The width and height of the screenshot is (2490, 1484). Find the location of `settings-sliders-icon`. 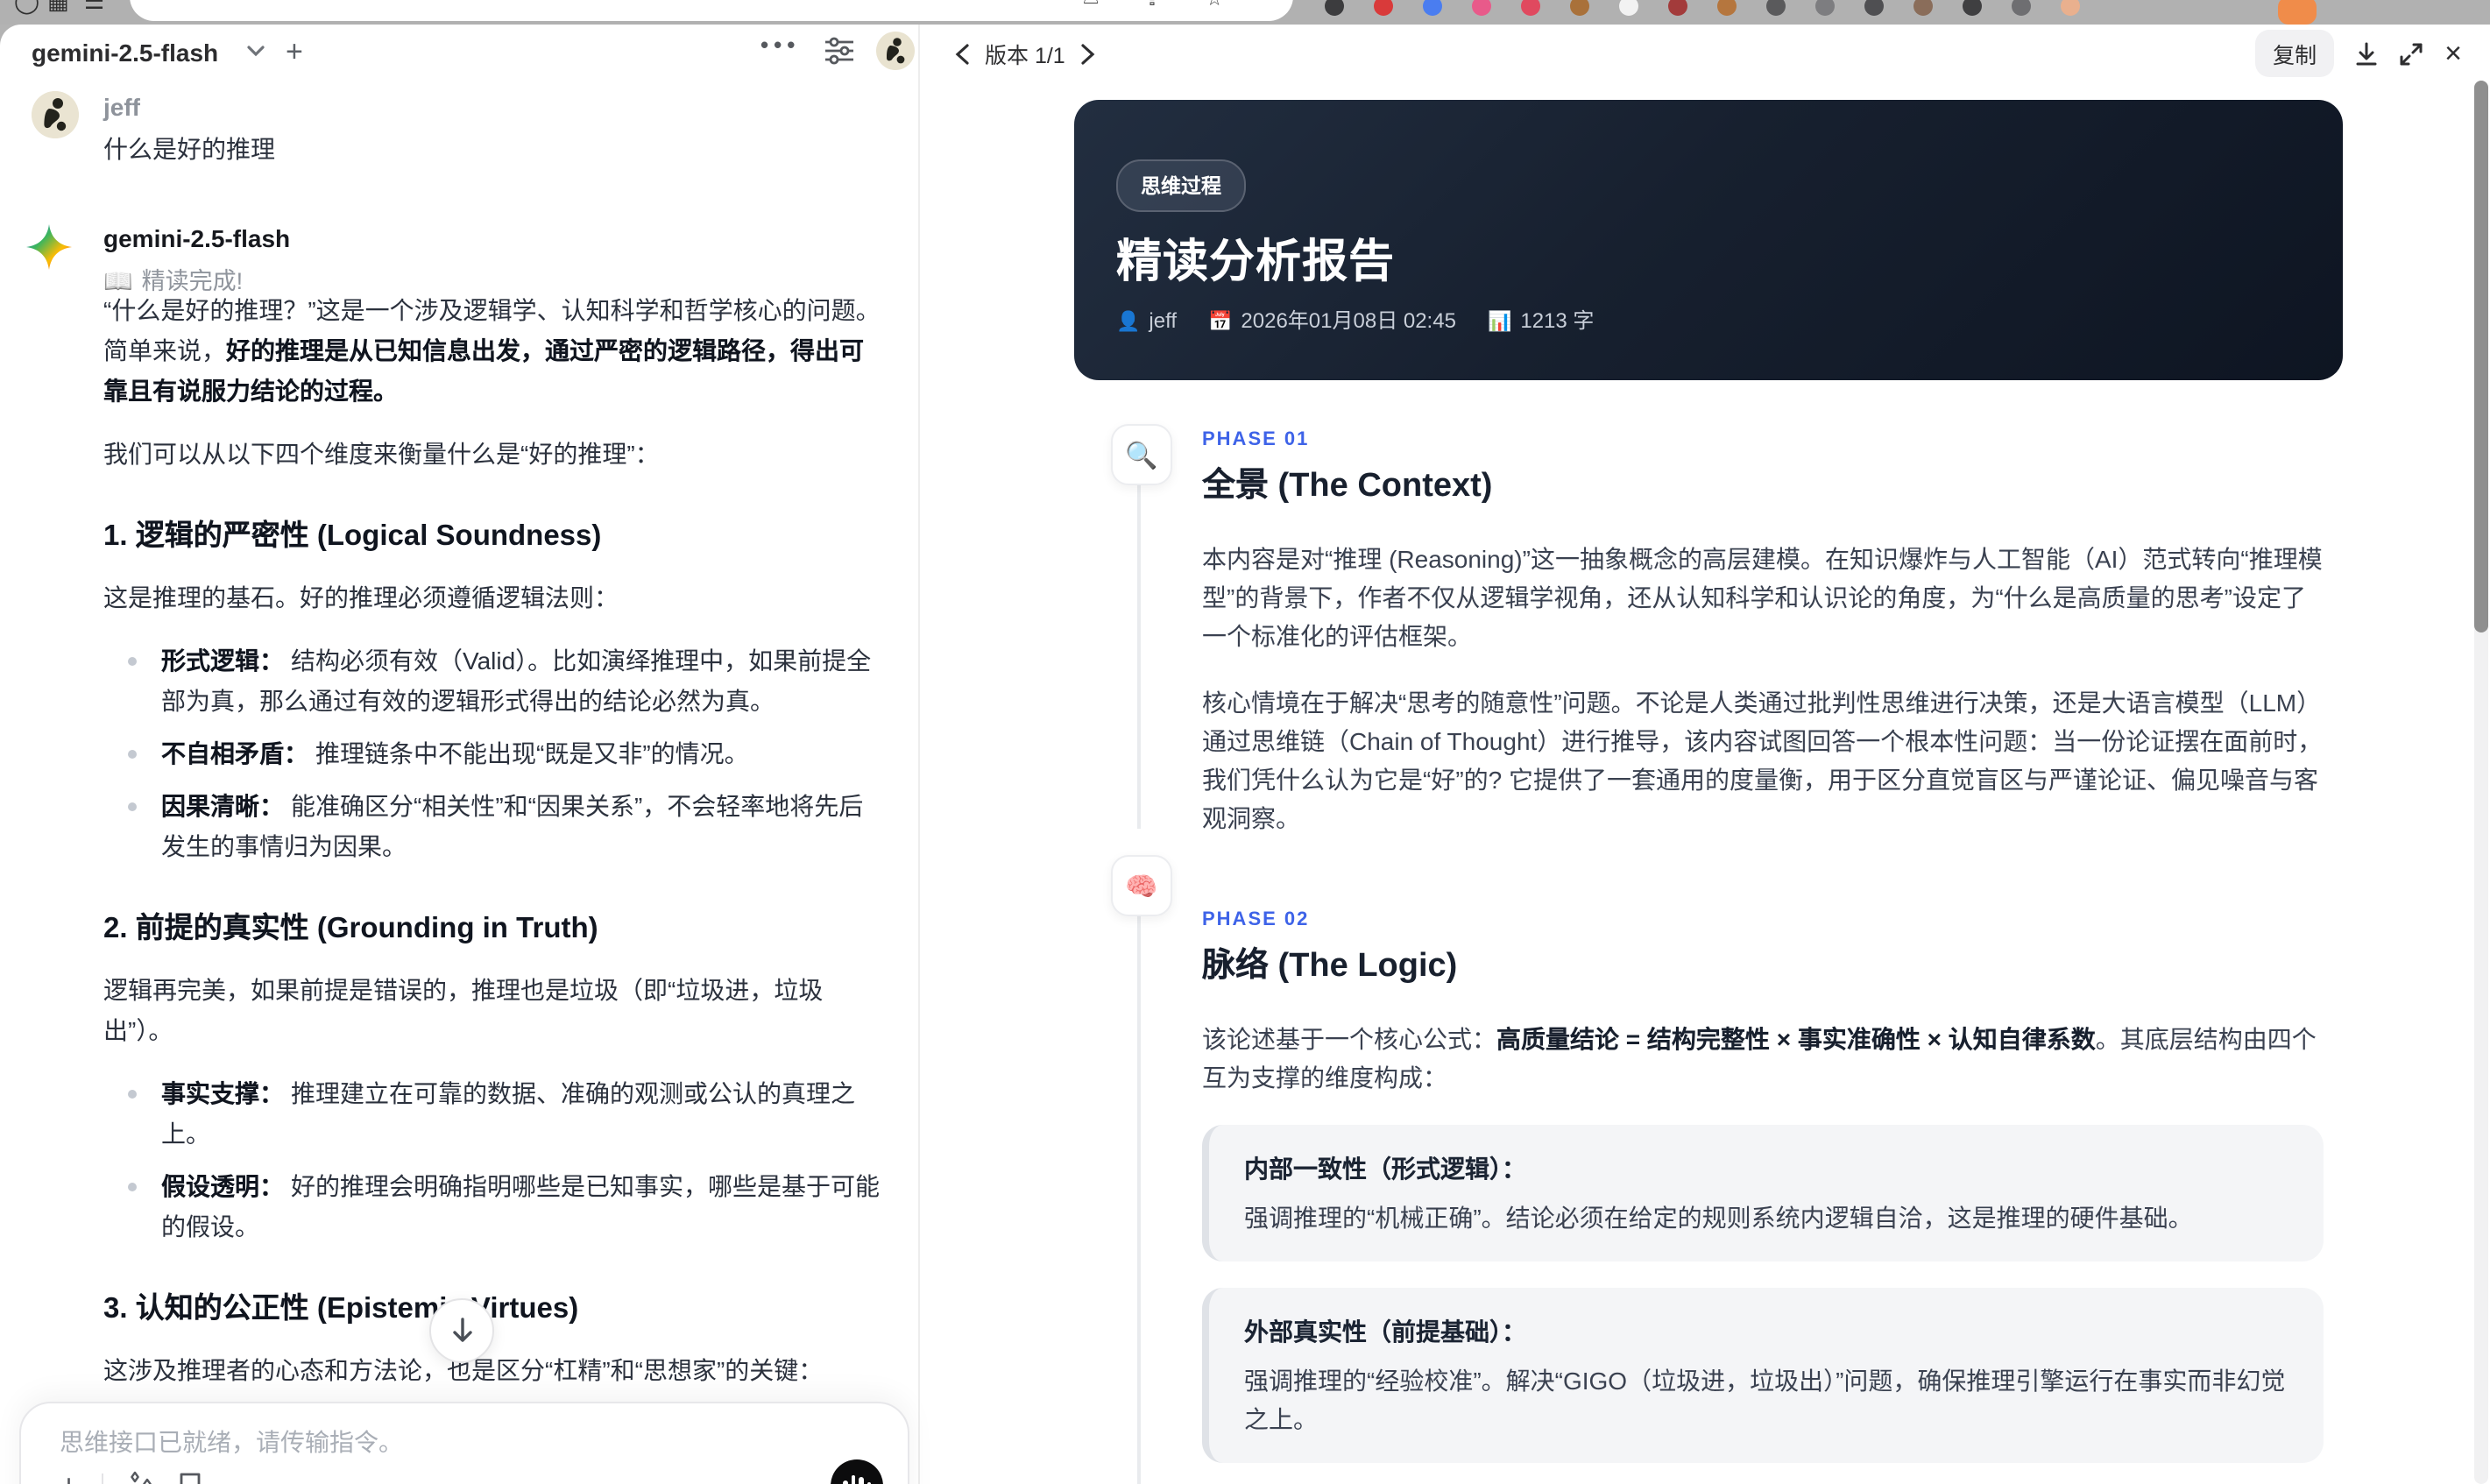

settings-sliders-icon is located at coordinates (839, 51).